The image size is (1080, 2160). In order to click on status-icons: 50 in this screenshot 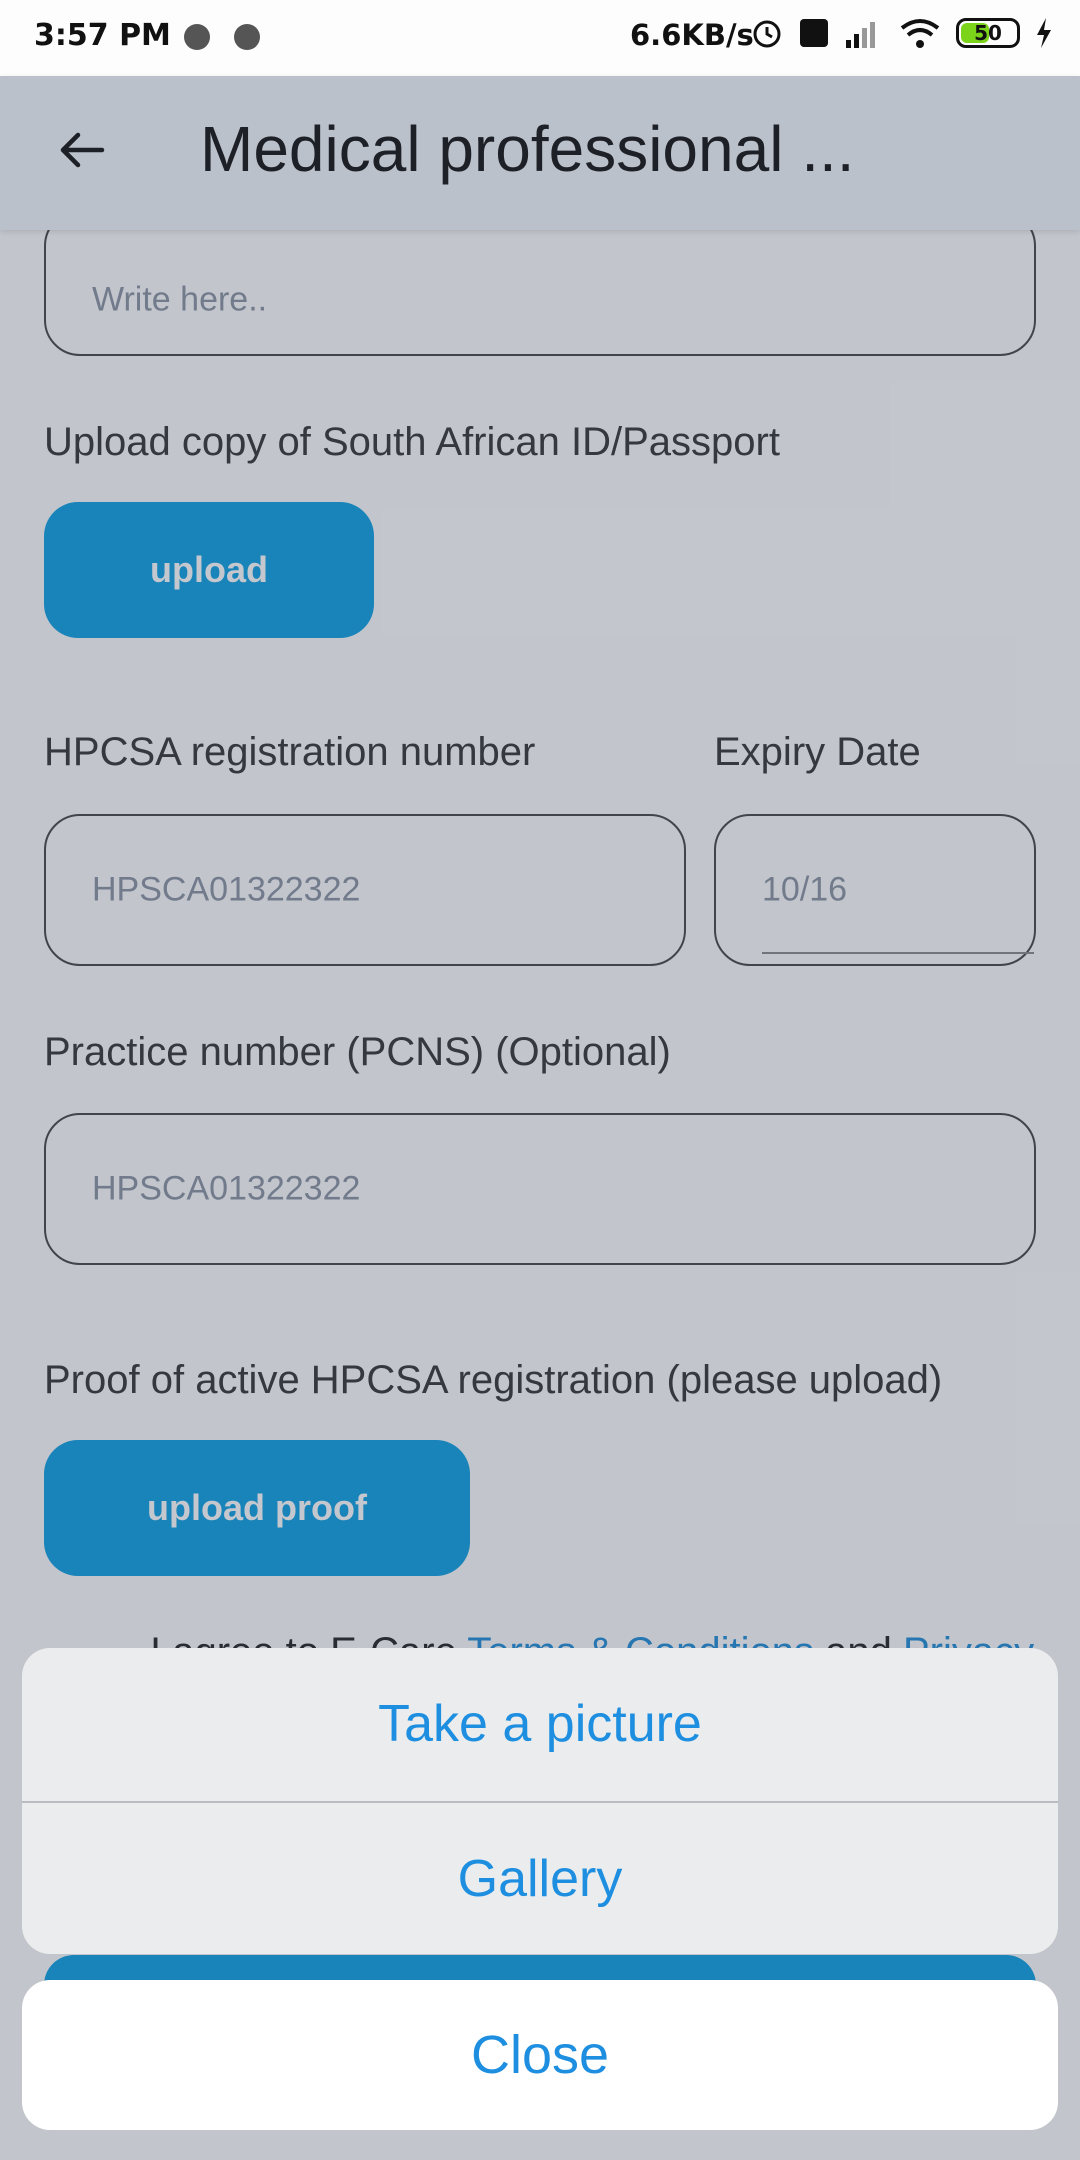, I will do `click(902, 33)`.